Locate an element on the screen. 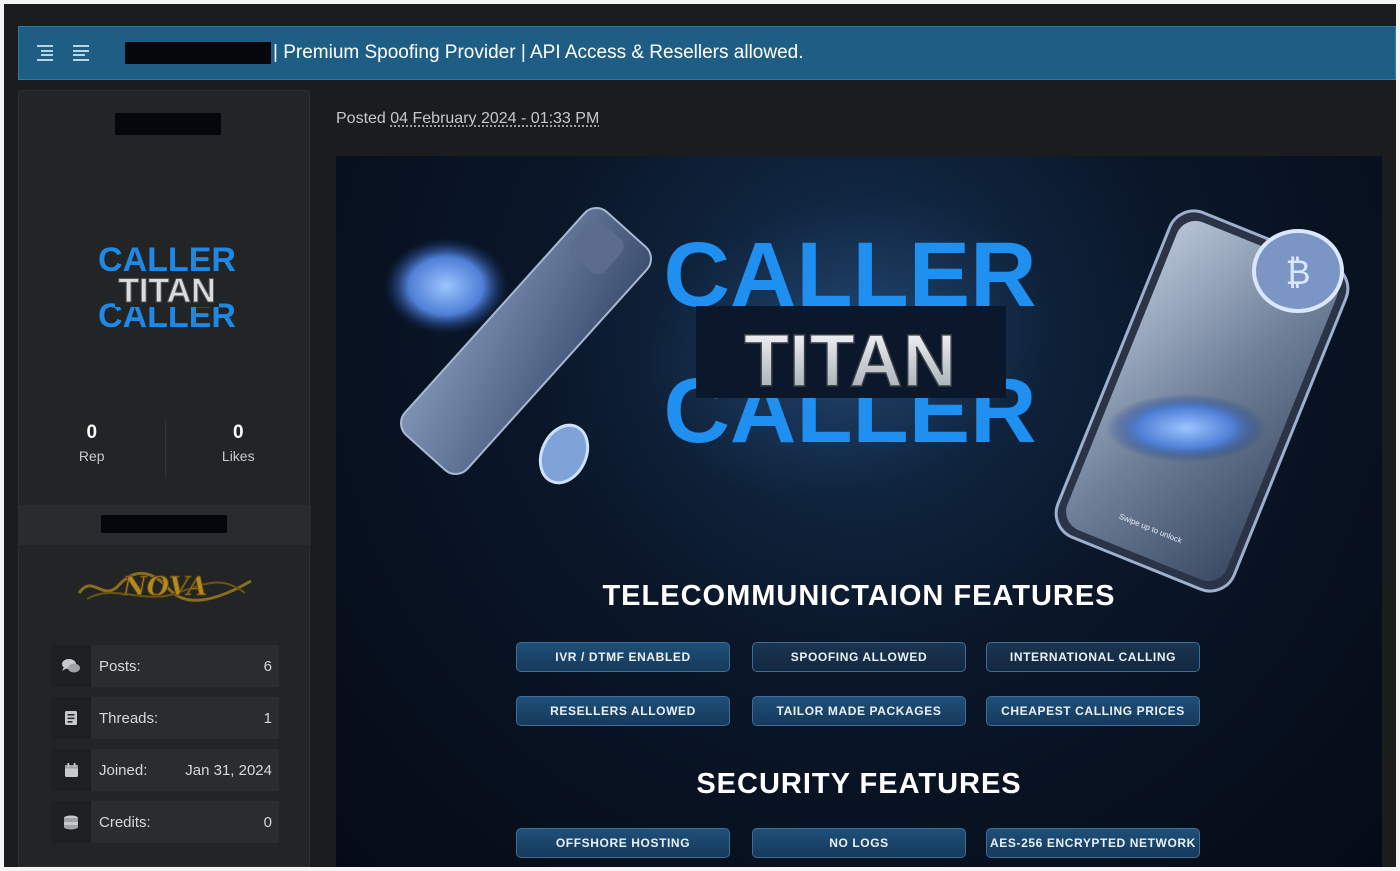 Image resolution: width=1400 pixels, height=871 pixels. coins-icon is located at coordinates (71, 822).